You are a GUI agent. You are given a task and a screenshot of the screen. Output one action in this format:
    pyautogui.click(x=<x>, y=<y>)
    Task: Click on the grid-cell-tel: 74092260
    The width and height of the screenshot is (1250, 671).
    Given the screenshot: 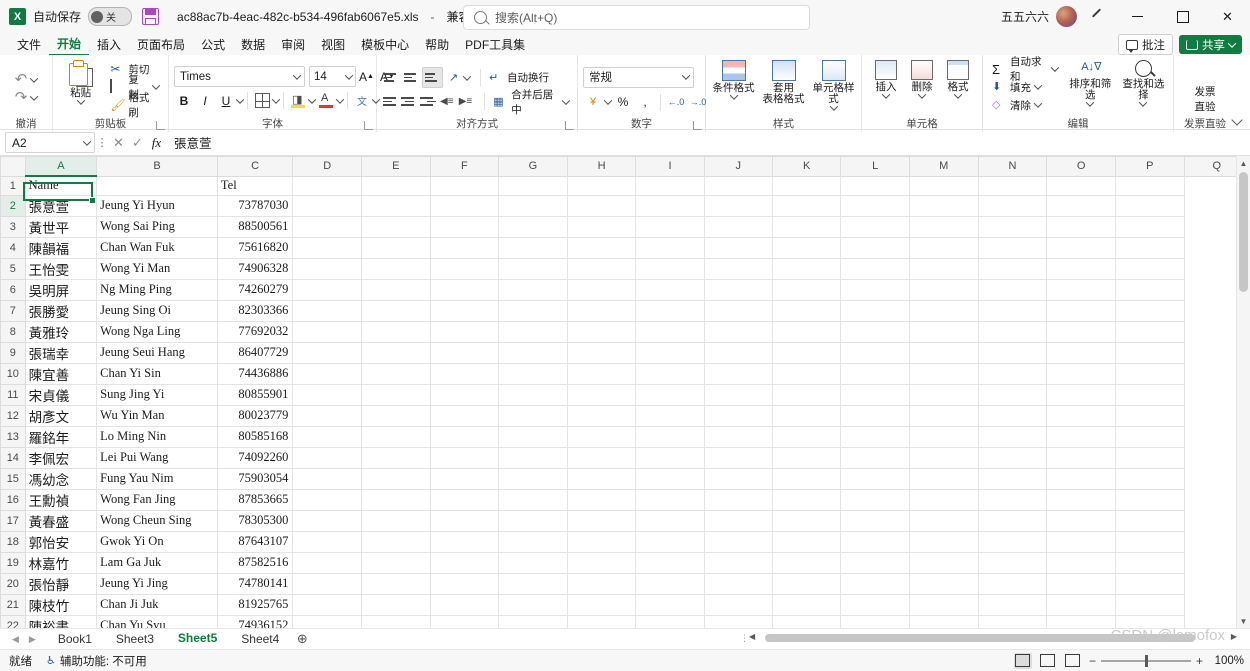 What is the action you would take?
    pyautogui.click(x=254, y=457)
    